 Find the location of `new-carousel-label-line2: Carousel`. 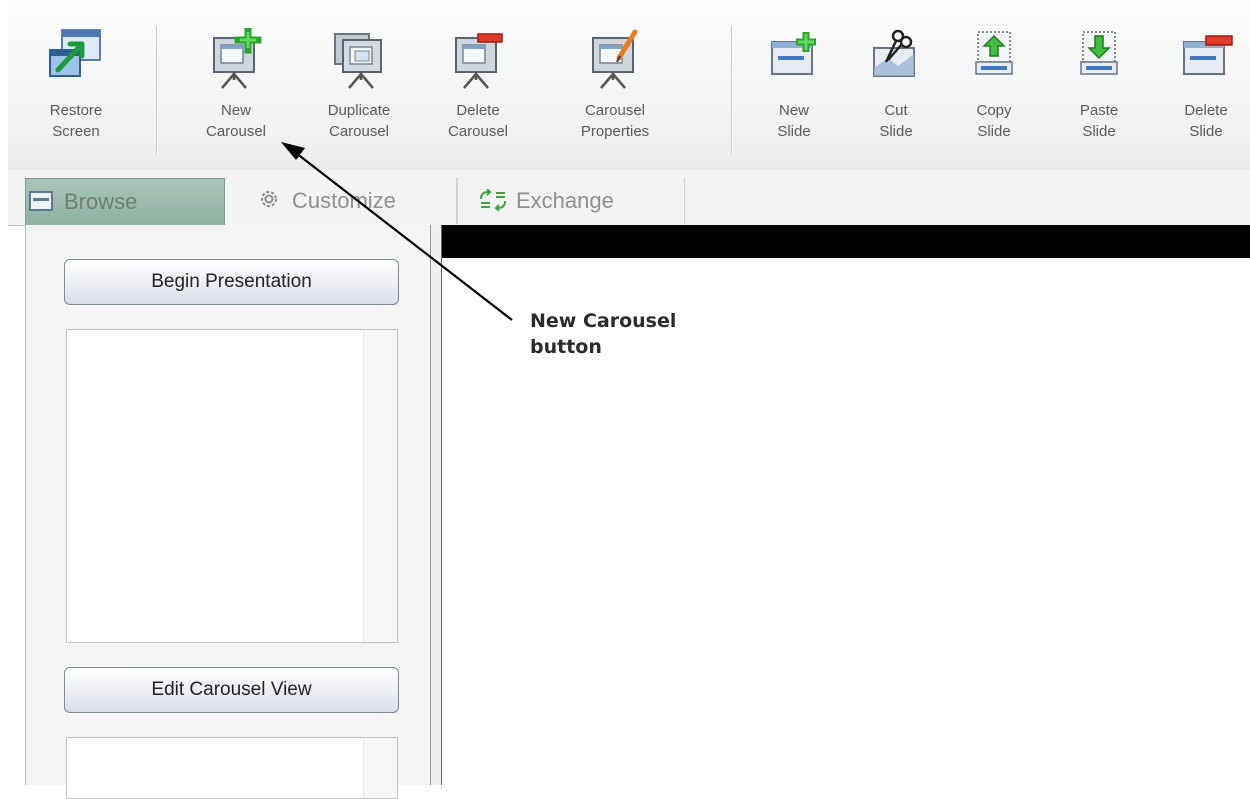

new-carousel-label-line2: Carousel is located at coordinates (236, 131).